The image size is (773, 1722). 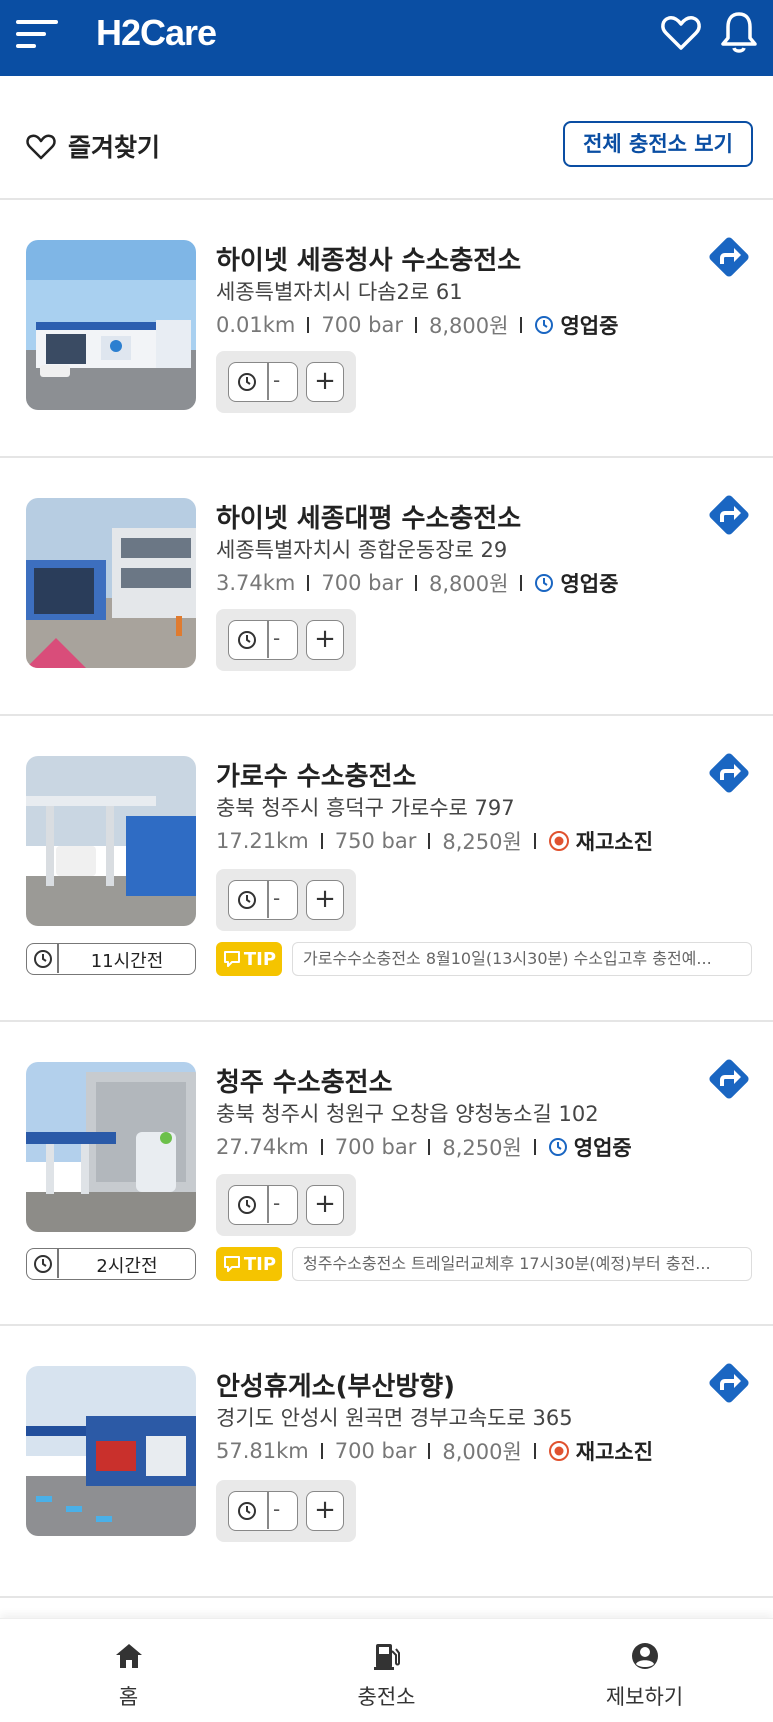 I want to click on nav-home: 홈, so click(x=128, y=1670).